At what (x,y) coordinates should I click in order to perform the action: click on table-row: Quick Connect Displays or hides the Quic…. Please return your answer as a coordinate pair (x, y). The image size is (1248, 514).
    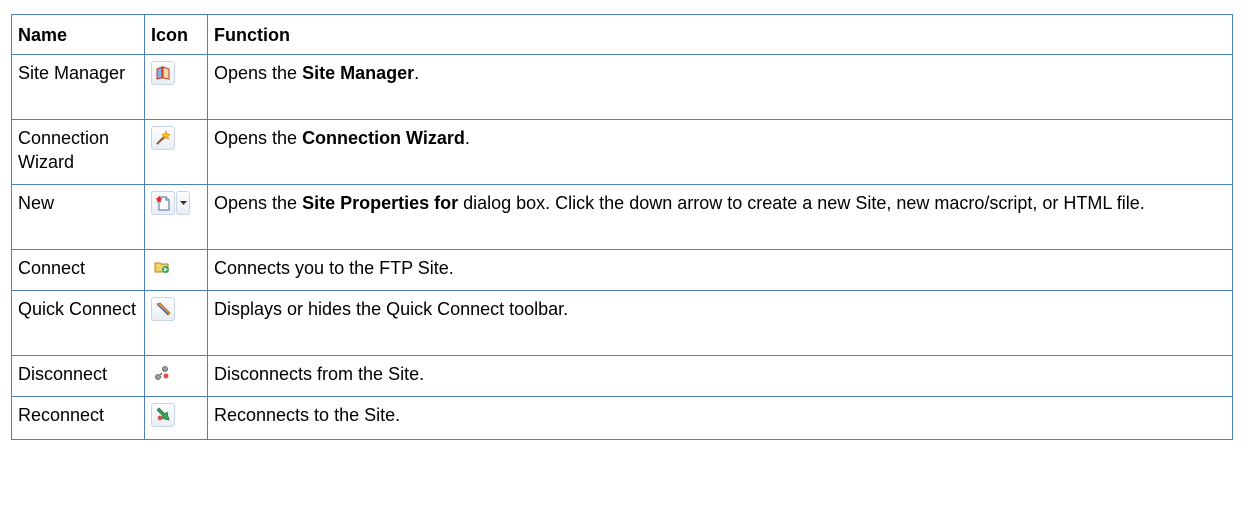
    Looking at the image, I should click on (622, 323).